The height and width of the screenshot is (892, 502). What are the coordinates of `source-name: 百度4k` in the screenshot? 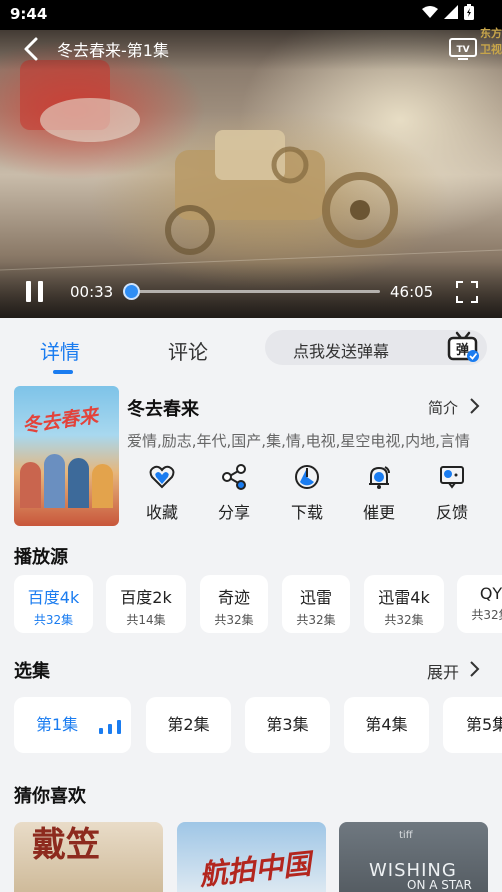 It's located at (53, 597).